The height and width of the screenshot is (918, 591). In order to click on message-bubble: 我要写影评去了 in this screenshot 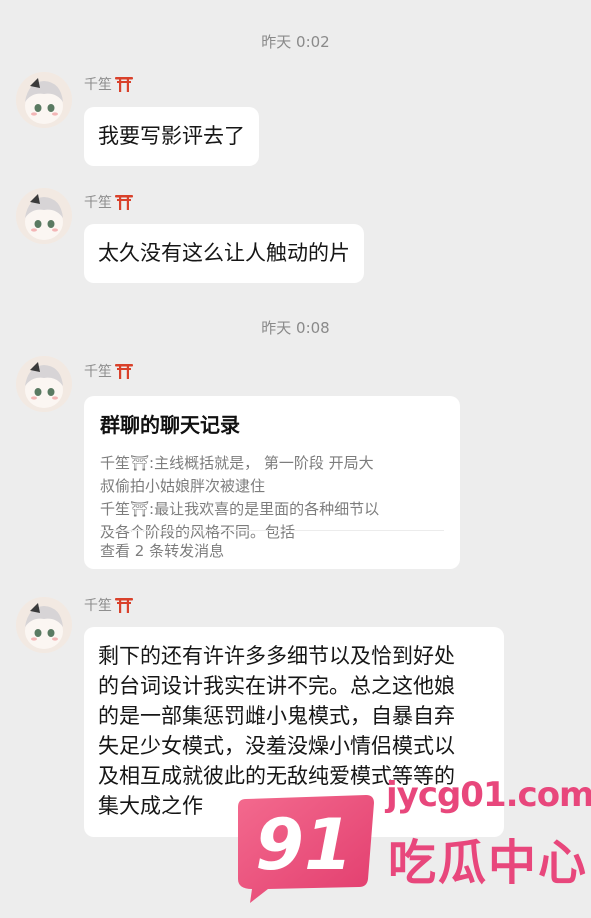, I will do `click(171, 136)`.